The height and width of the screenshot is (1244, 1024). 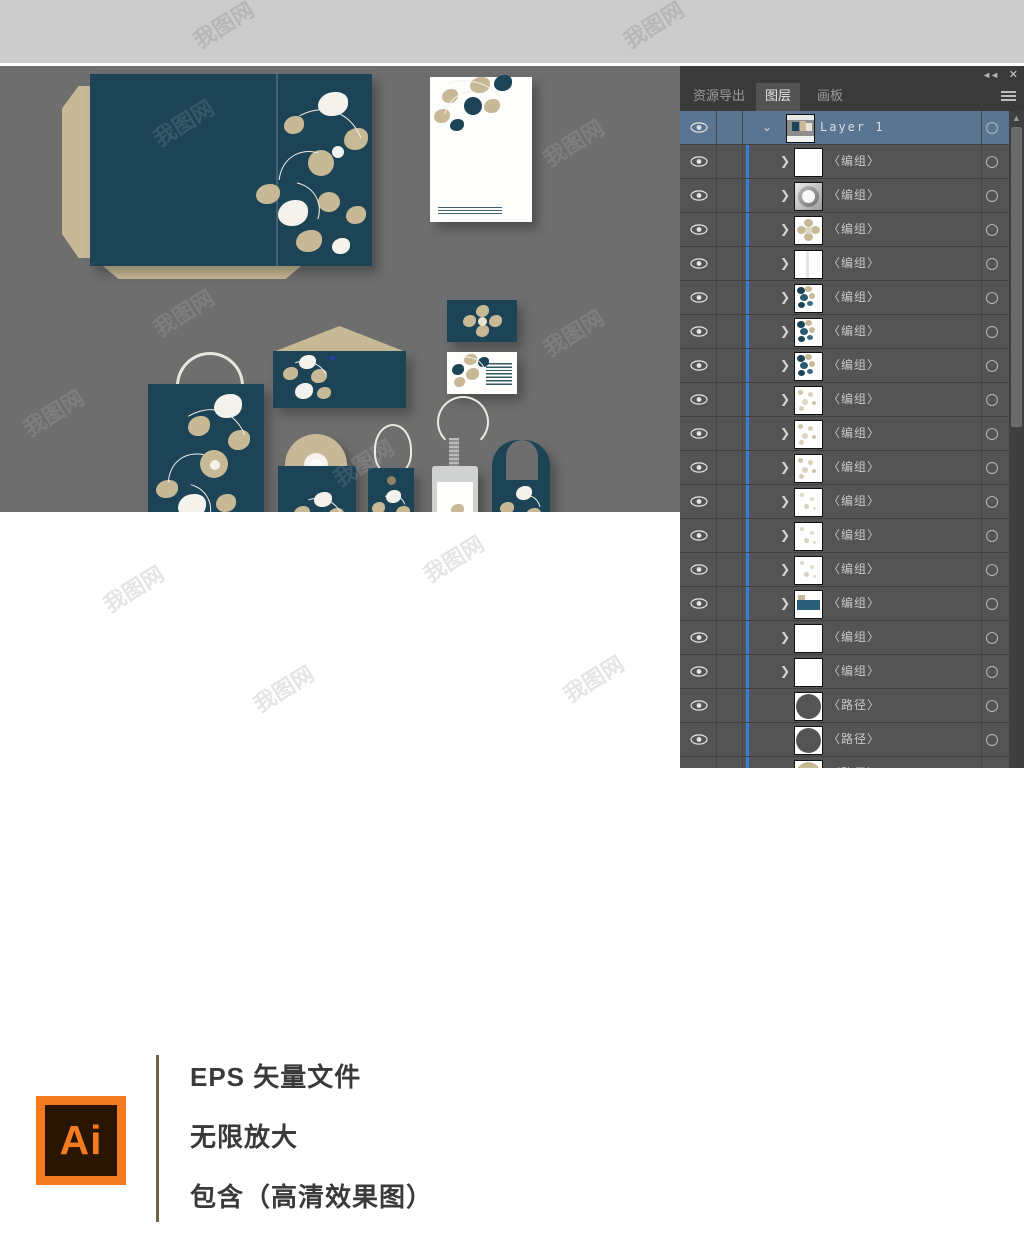 I want to click on close-icon: ✕, so click(x=1013, y=74).